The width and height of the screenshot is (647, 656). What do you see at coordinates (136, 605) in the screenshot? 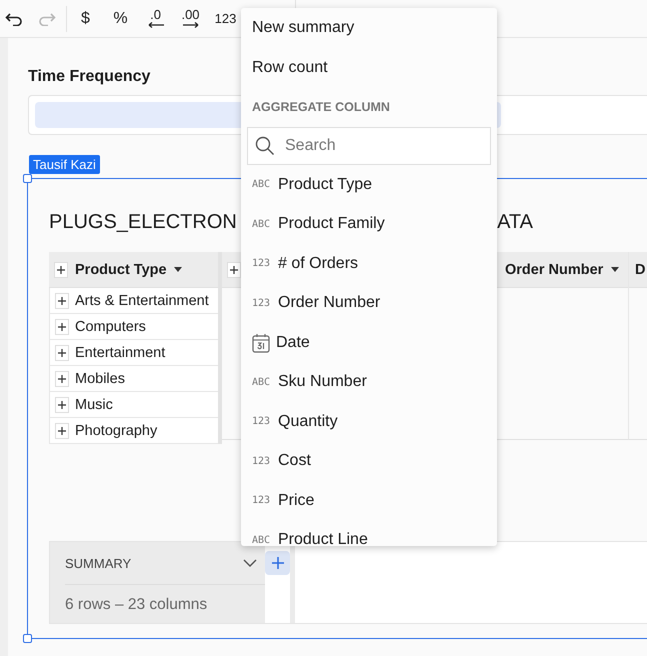
I see `summary-info: 6 rows – 23 columns` at bounding box center [136, 605].